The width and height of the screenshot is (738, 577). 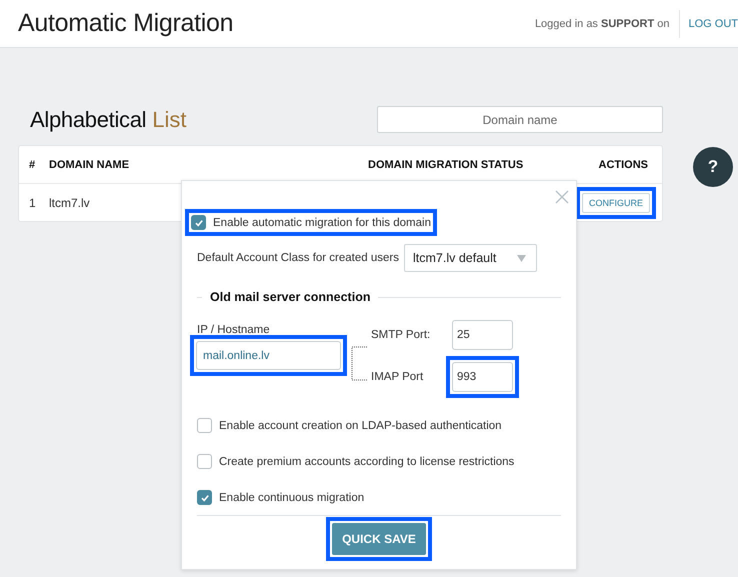 What do you see at coordinates (126, 23) in the screenshot?
I see `page-title: Automatic Migration` at bounding box center [126, 23].